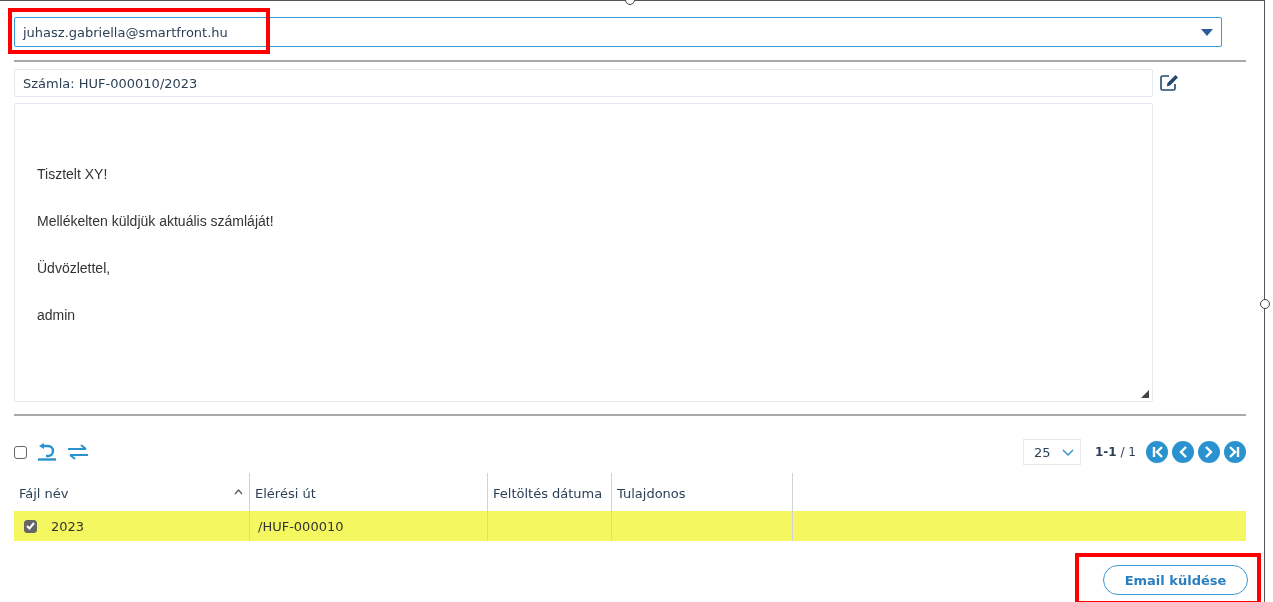 This screenshot has width=1273, height=602. Describe the element at coordinates (1265, 304) in the screenshot. I see `resize-handle` at that location.